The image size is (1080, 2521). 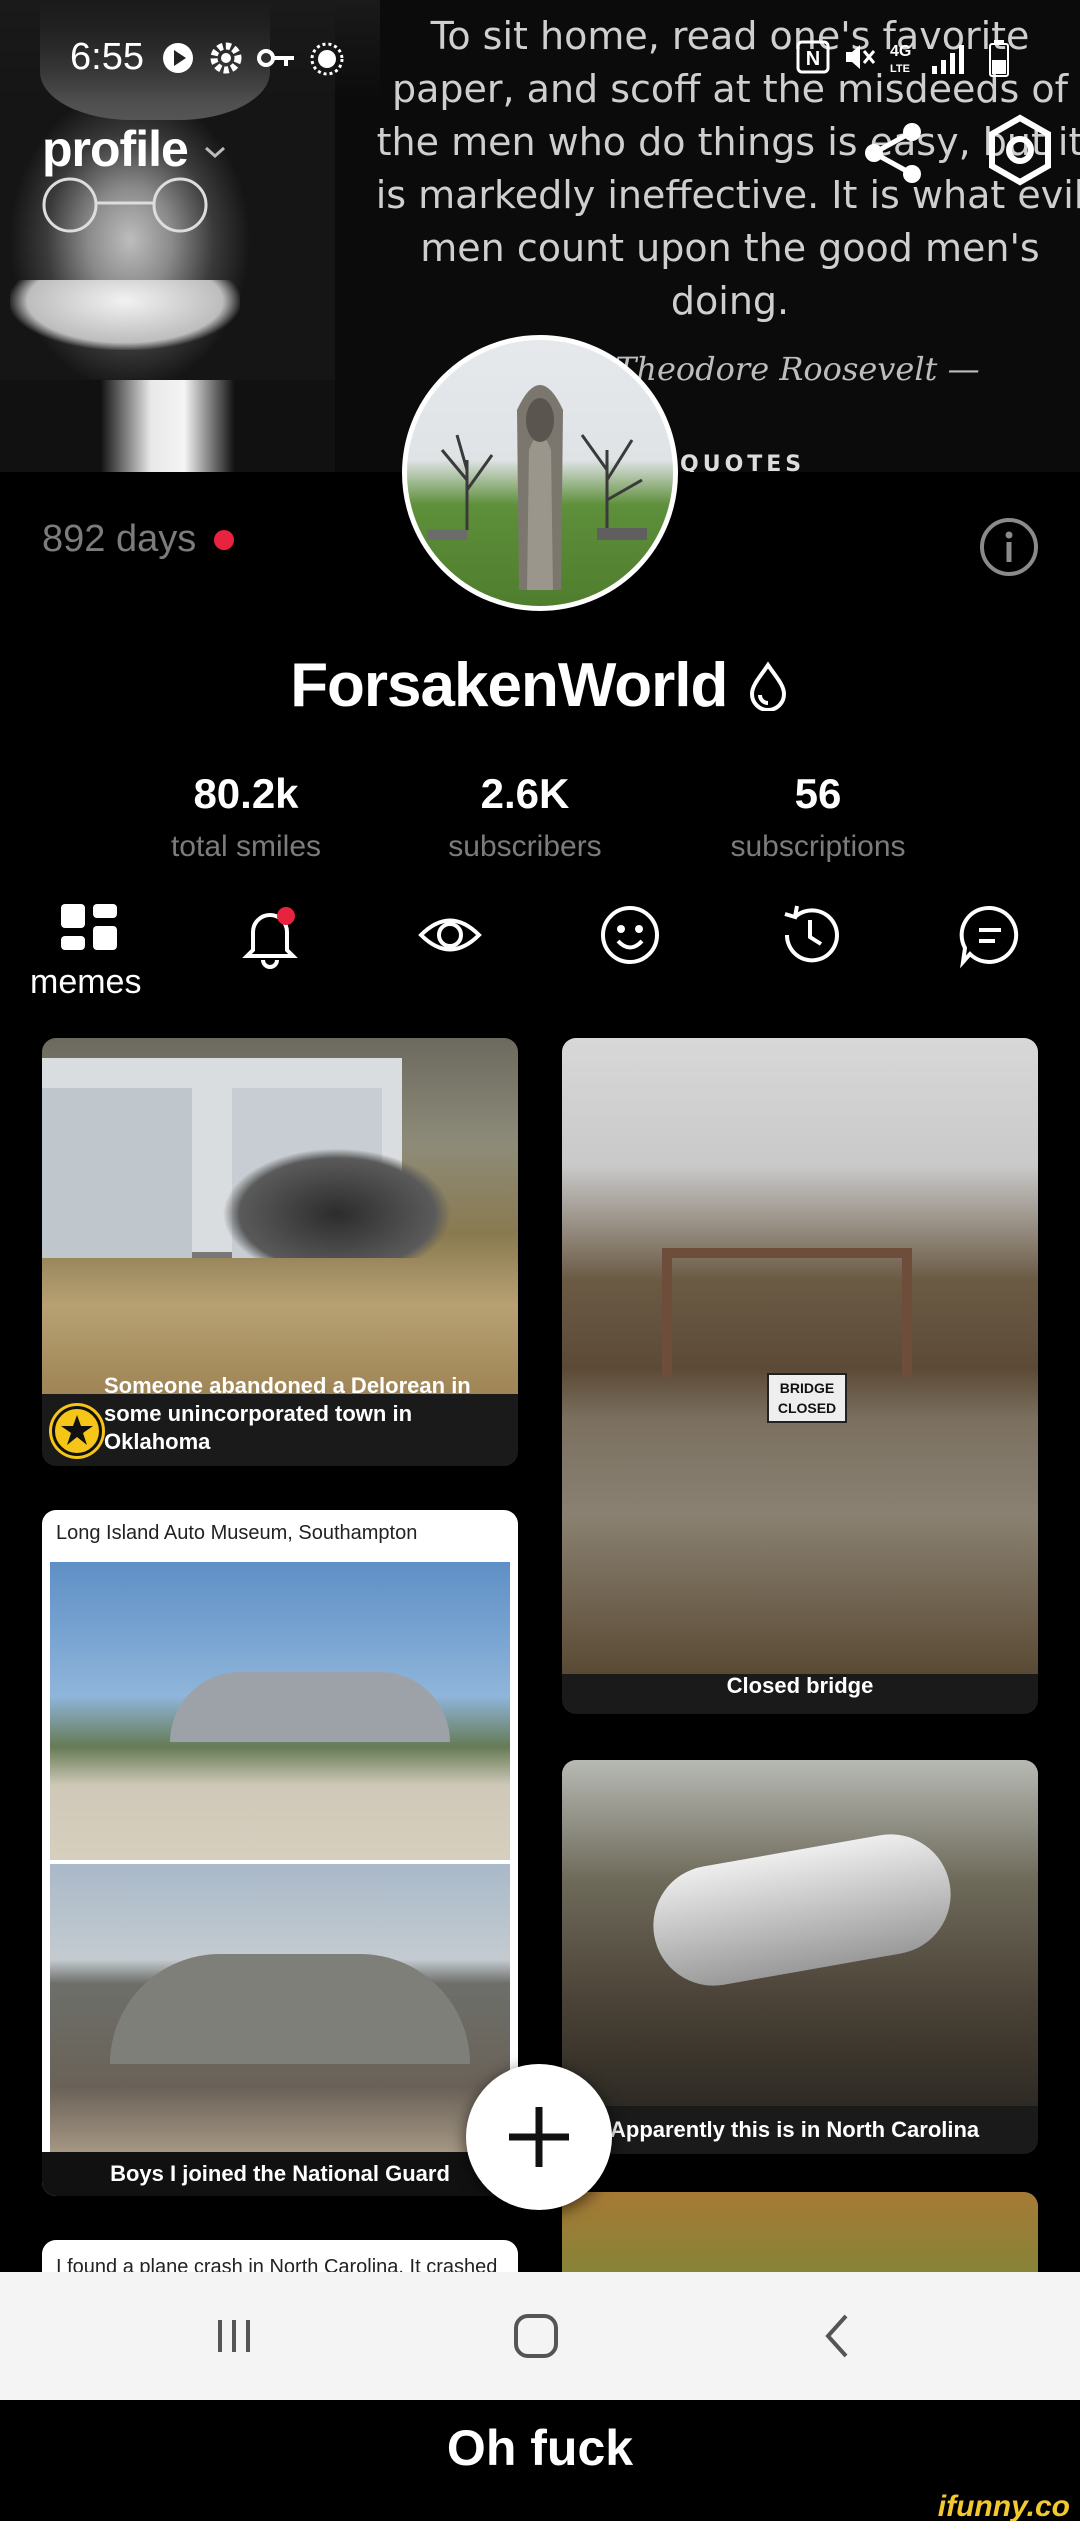 I want to click on account-days: 892 days, so click(x=119, y=539).